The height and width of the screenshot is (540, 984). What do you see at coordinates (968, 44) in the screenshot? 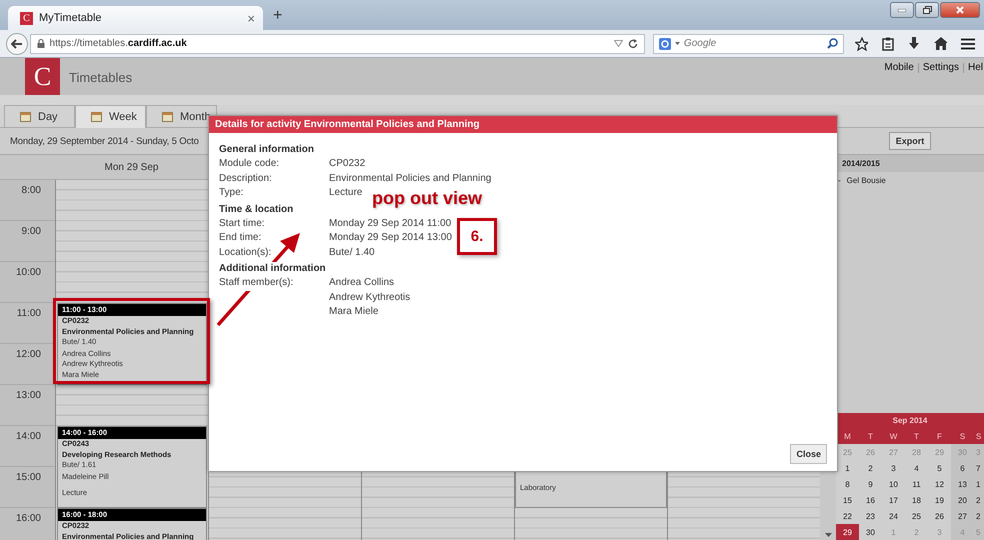
I see `menu-icon` at bounding box center [968, 44].